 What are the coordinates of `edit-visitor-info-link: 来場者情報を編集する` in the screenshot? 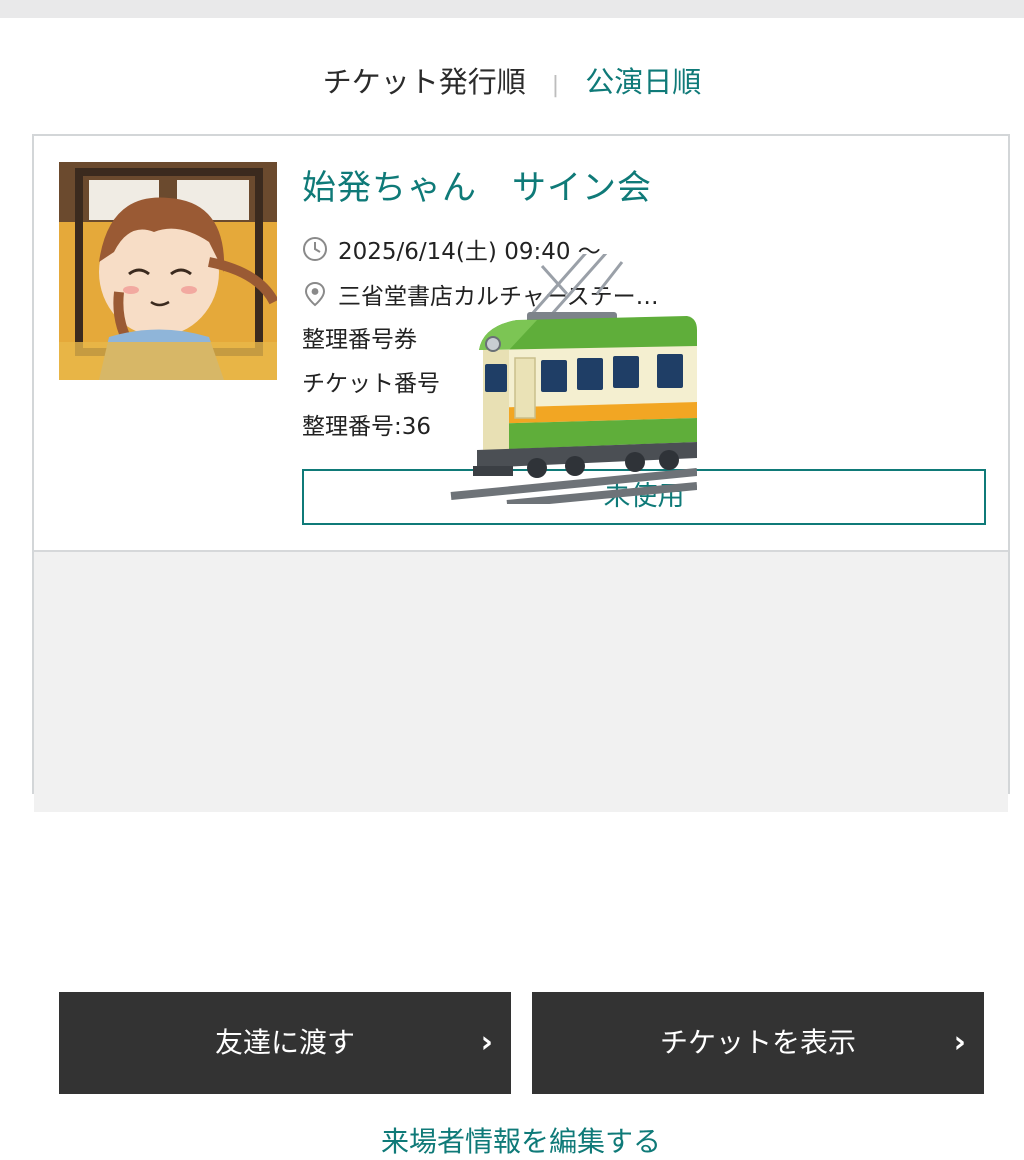 It's located at (521, 1140).